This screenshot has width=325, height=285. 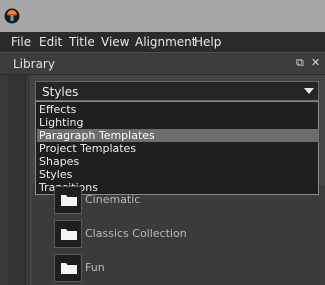 What do you see at coordinates (321, 235) in the screenshot?
I see `scrollbar` at bounding box center [321, 235].